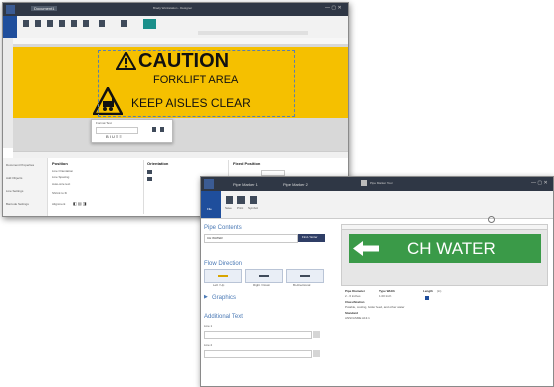  I want to click on line-1-label: Line 1, so click(208, 326).